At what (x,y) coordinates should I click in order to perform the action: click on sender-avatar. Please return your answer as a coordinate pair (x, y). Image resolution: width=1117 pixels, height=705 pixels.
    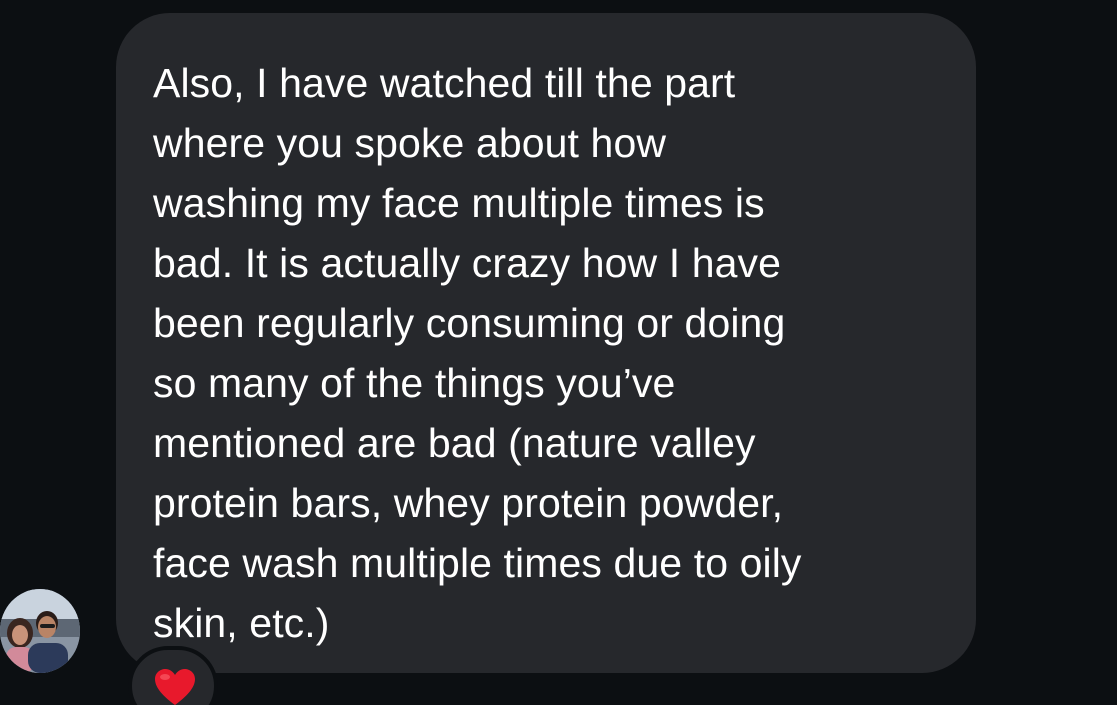
    Looking at the image, I should click on (40, 631).